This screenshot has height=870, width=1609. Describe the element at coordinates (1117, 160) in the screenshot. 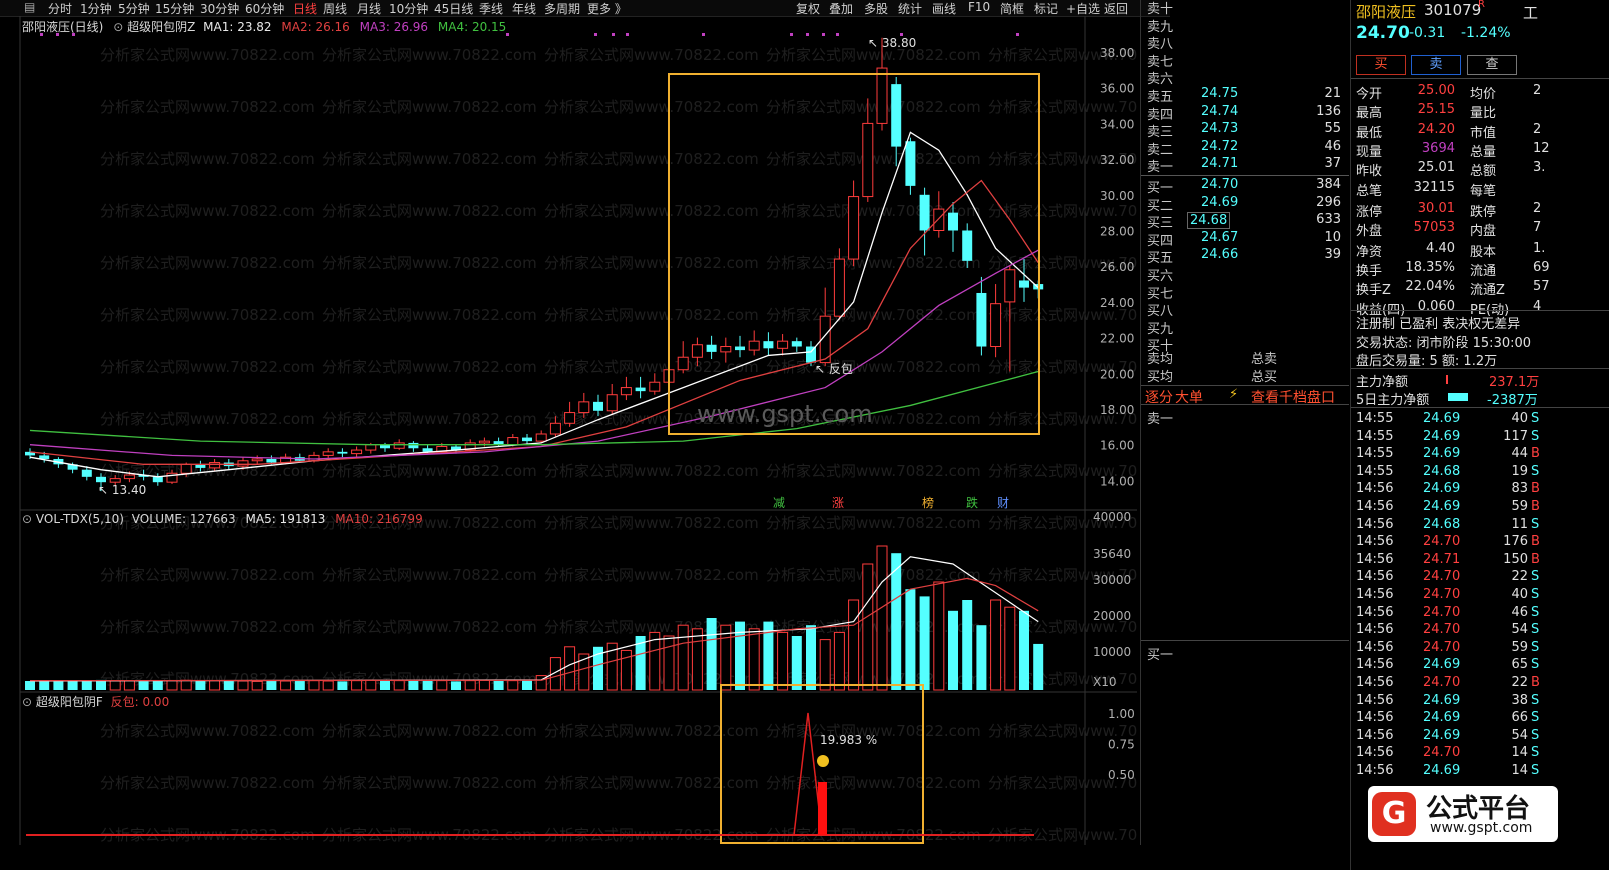

I see `price-axis-label: 32.00` at that location.